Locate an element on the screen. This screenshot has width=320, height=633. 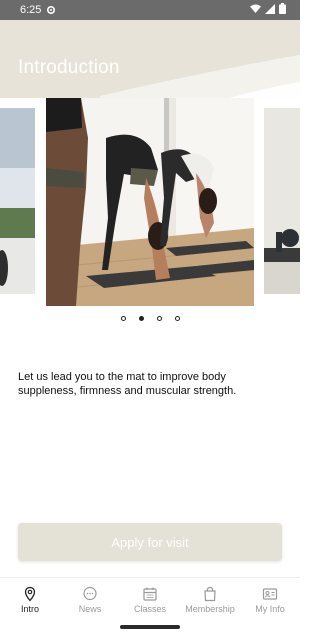
calendar-icon is located at coordinates (150, 594).